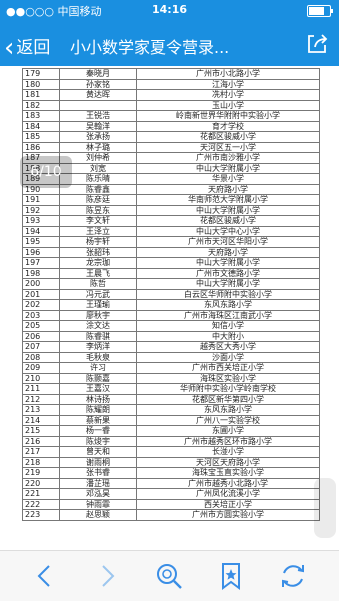  Describe the element at coordinates (228, 116) in the screenshot. I see `school-name: 岭南新世界华附附中实验小学` at that location.